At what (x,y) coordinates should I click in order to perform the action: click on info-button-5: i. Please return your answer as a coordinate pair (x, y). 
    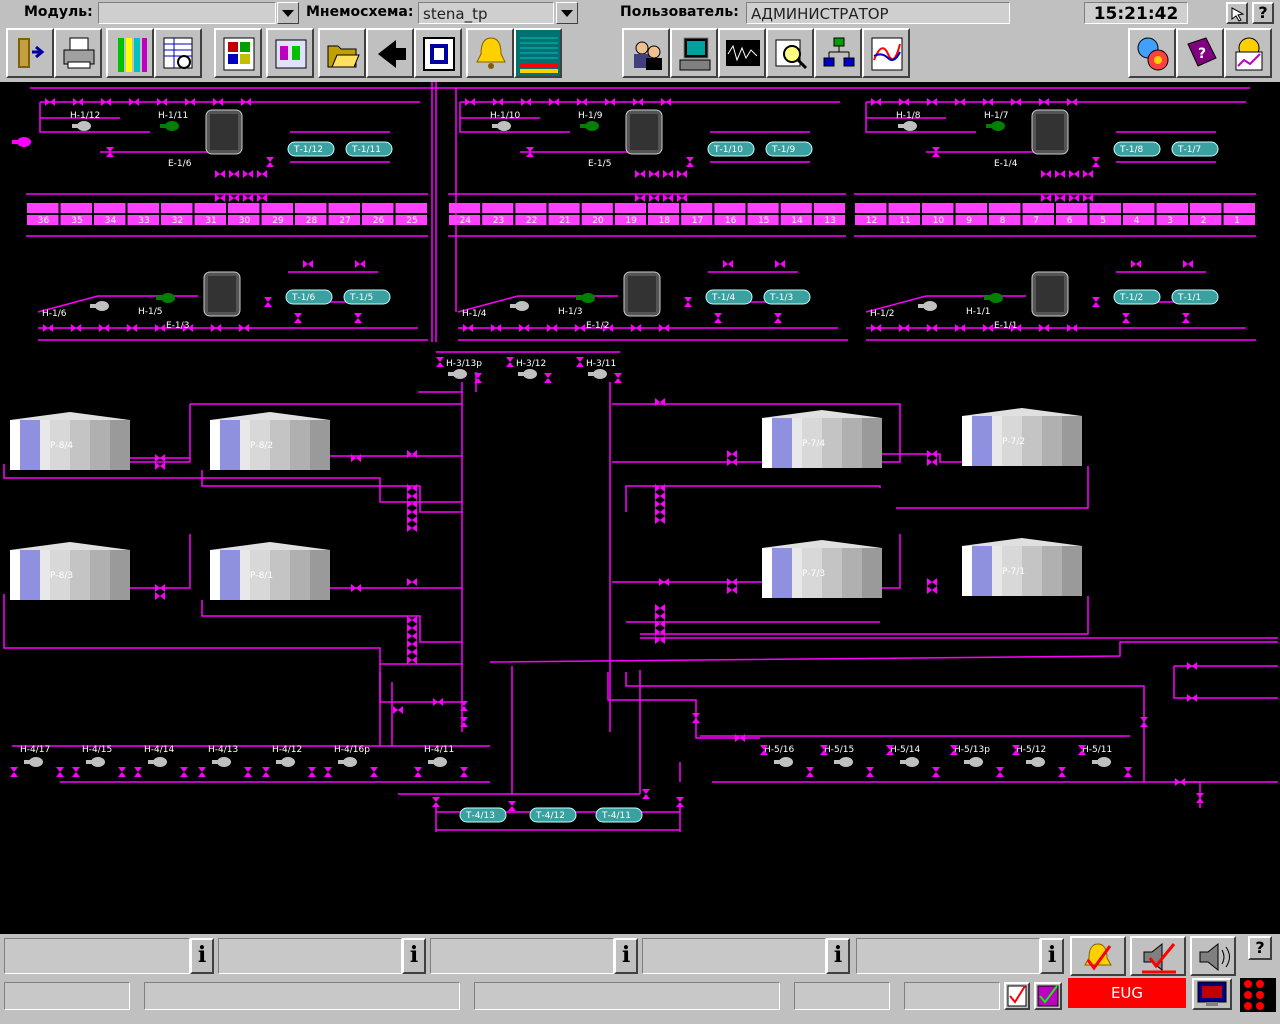
    Looking at the image, I should click on (1052, 956).